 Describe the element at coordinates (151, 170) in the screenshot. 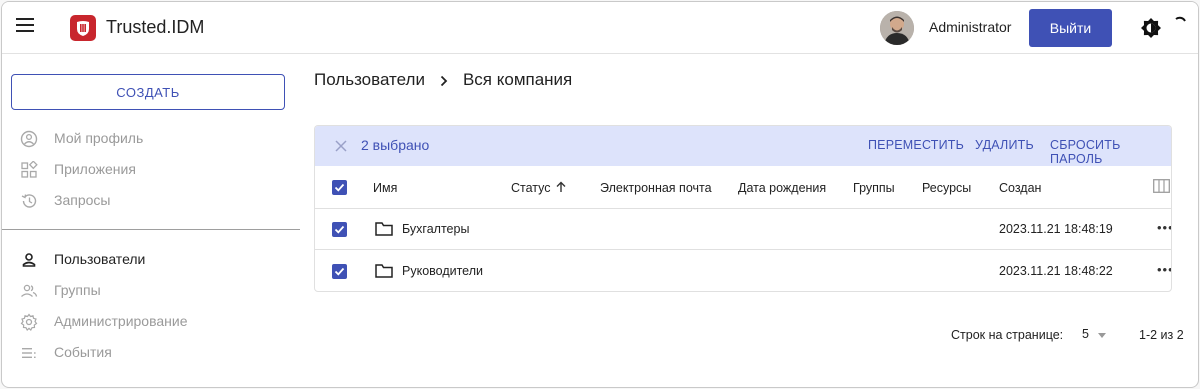

I see `sidebar-item-applications: Приложения` at that location.